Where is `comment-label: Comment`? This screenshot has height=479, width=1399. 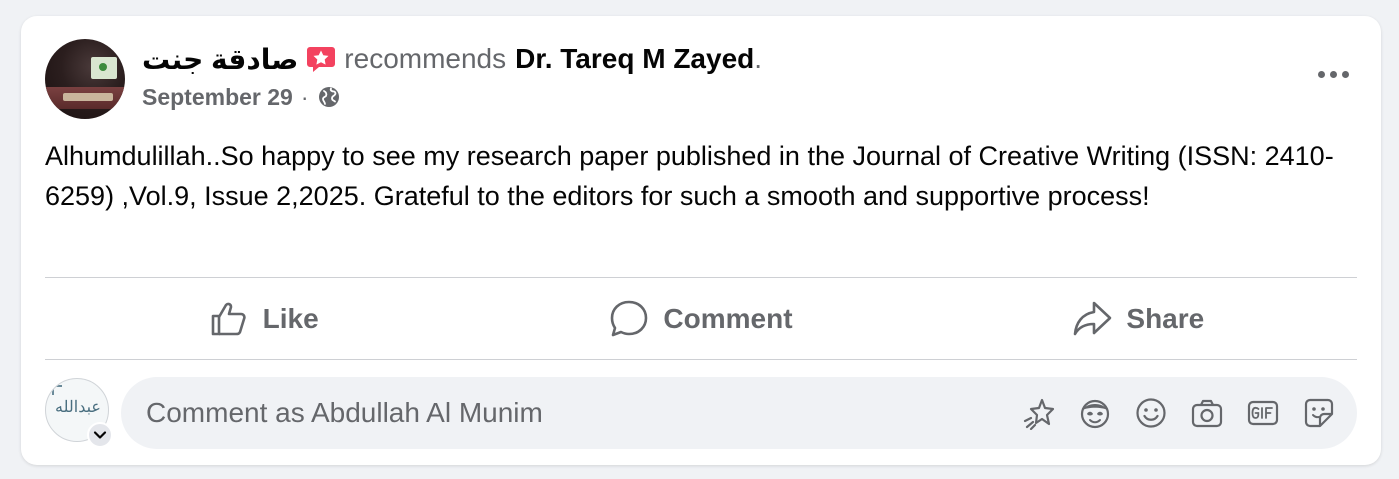
comment-label: Comment is located at coordinates (728, 318).